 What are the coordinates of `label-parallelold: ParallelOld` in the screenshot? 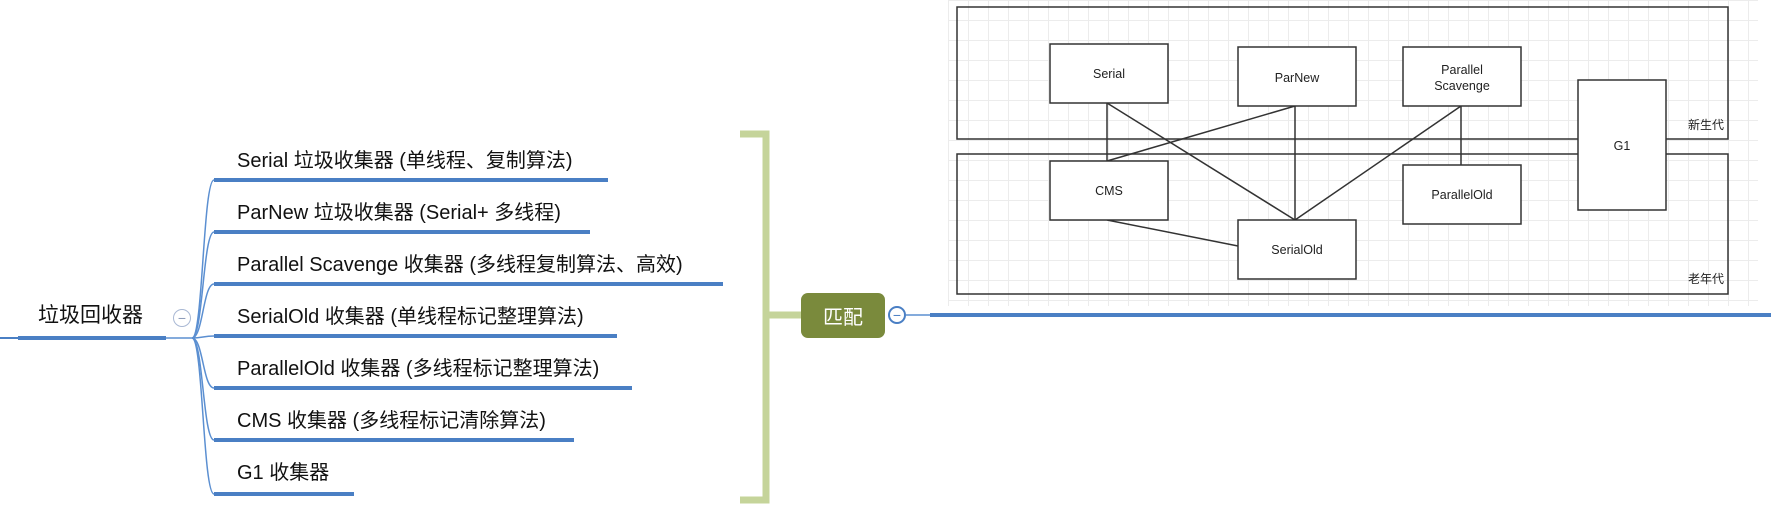 It's located at (1461, 195).